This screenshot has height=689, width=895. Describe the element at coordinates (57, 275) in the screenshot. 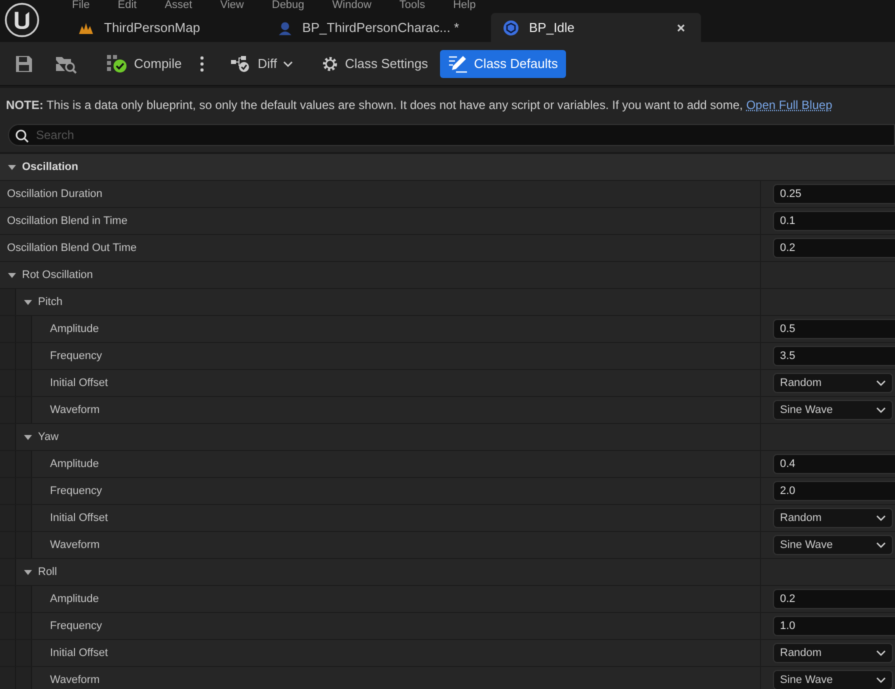

I see `group-label: Rot Oscillation` at that location.